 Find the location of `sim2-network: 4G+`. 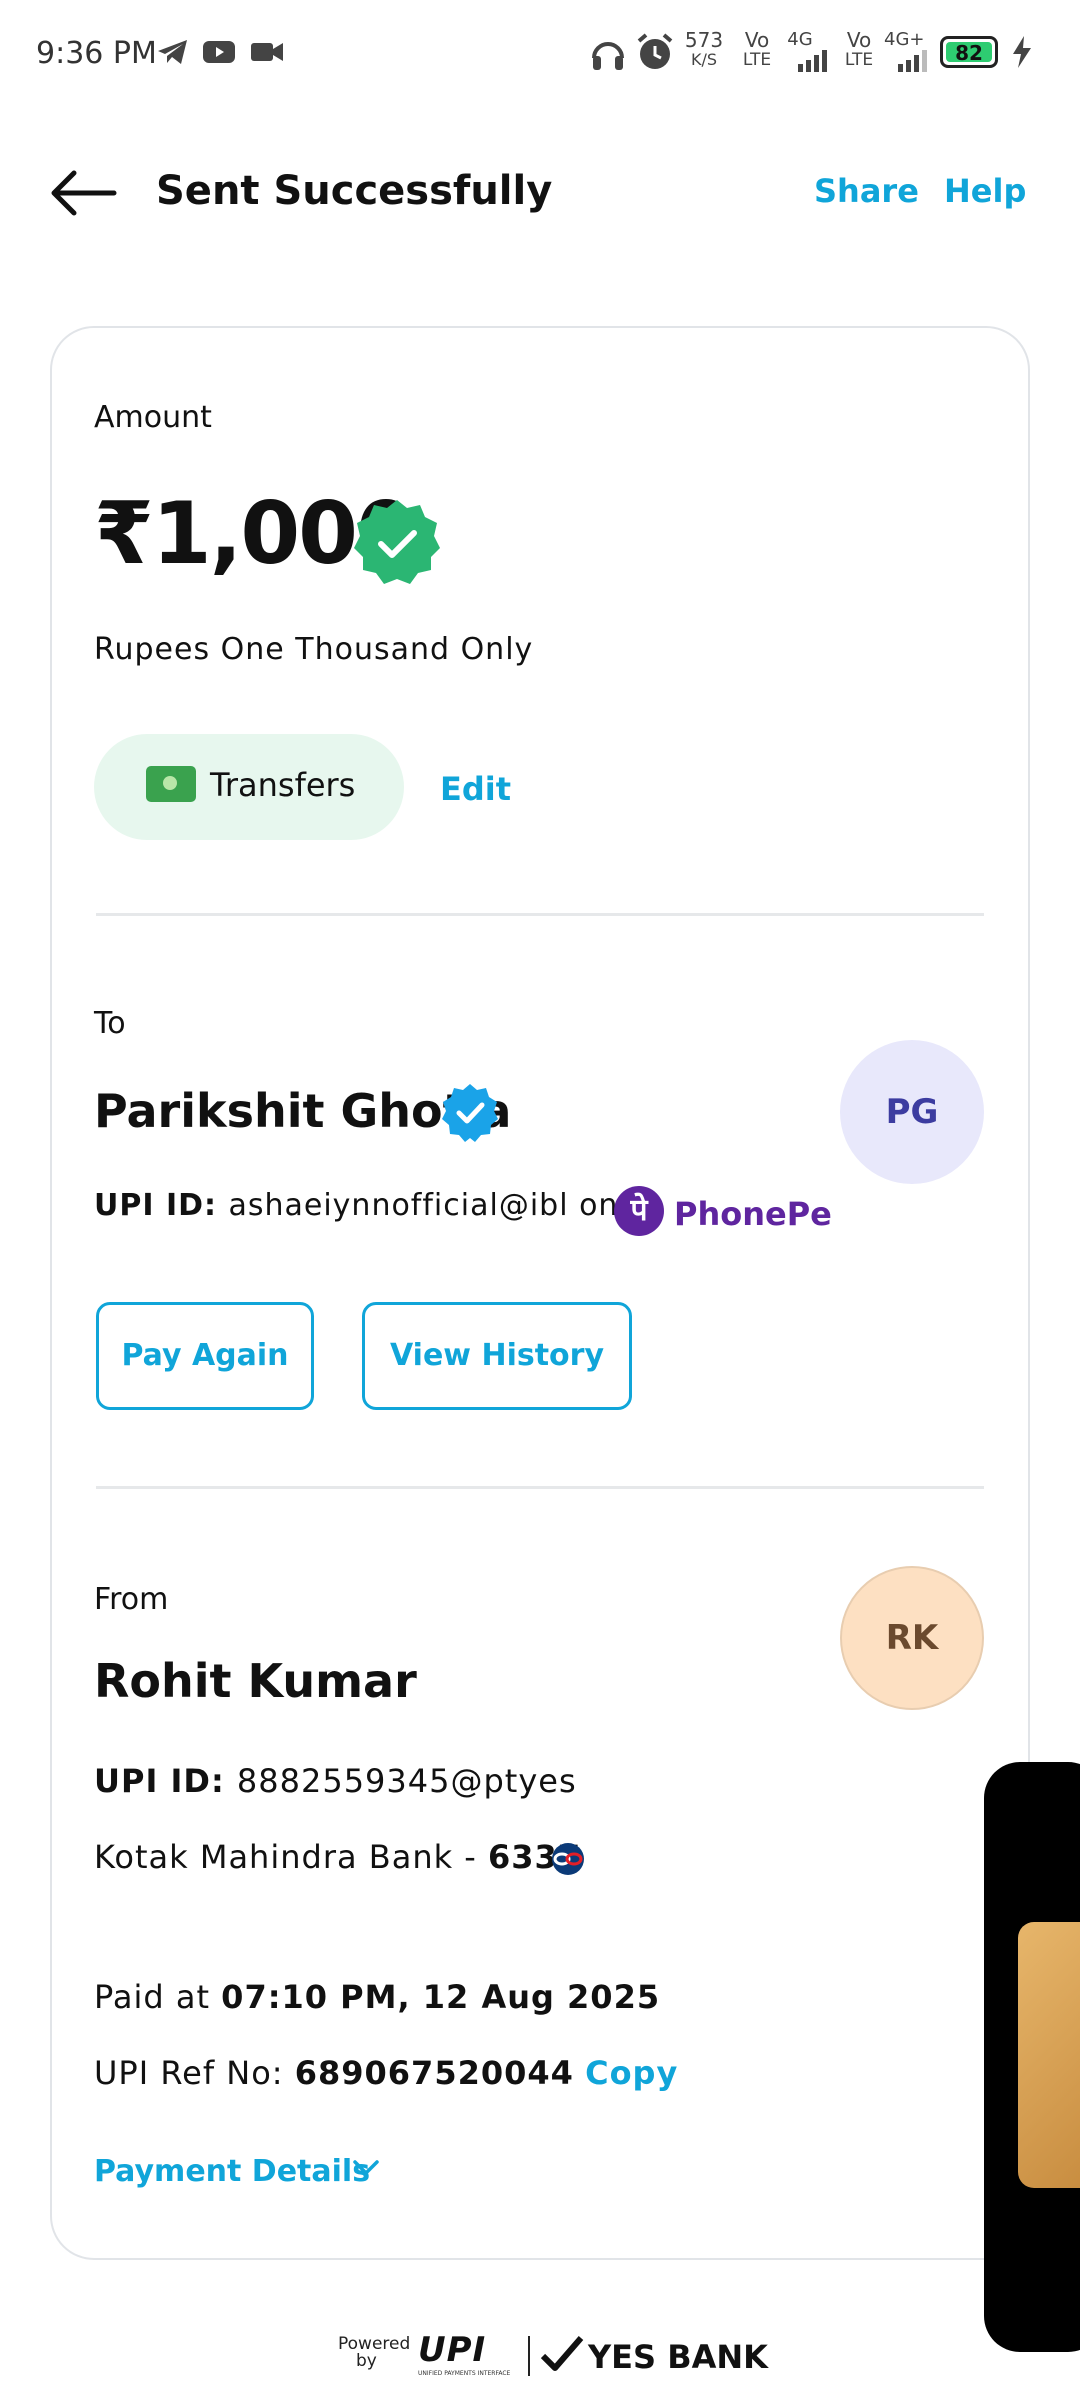

sim2-network: 4G+ is located at coordinates (904, 39).